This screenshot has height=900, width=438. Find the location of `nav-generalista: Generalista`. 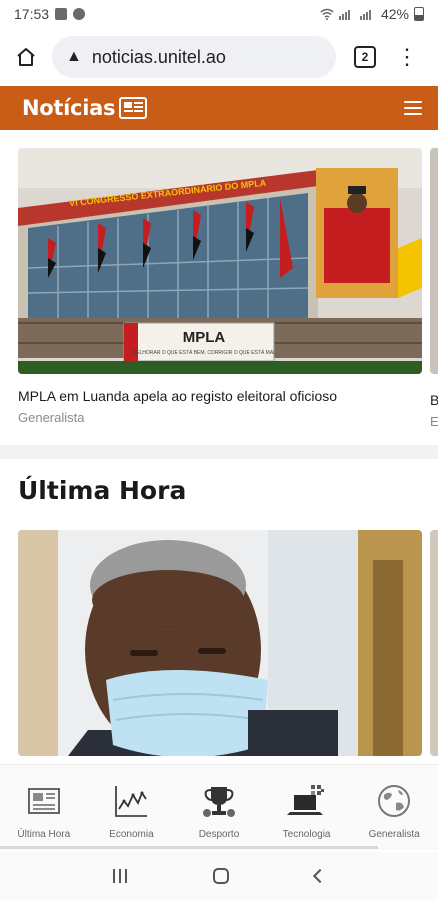

nav-generalista: Generalista is located at coordinates (394, 807).